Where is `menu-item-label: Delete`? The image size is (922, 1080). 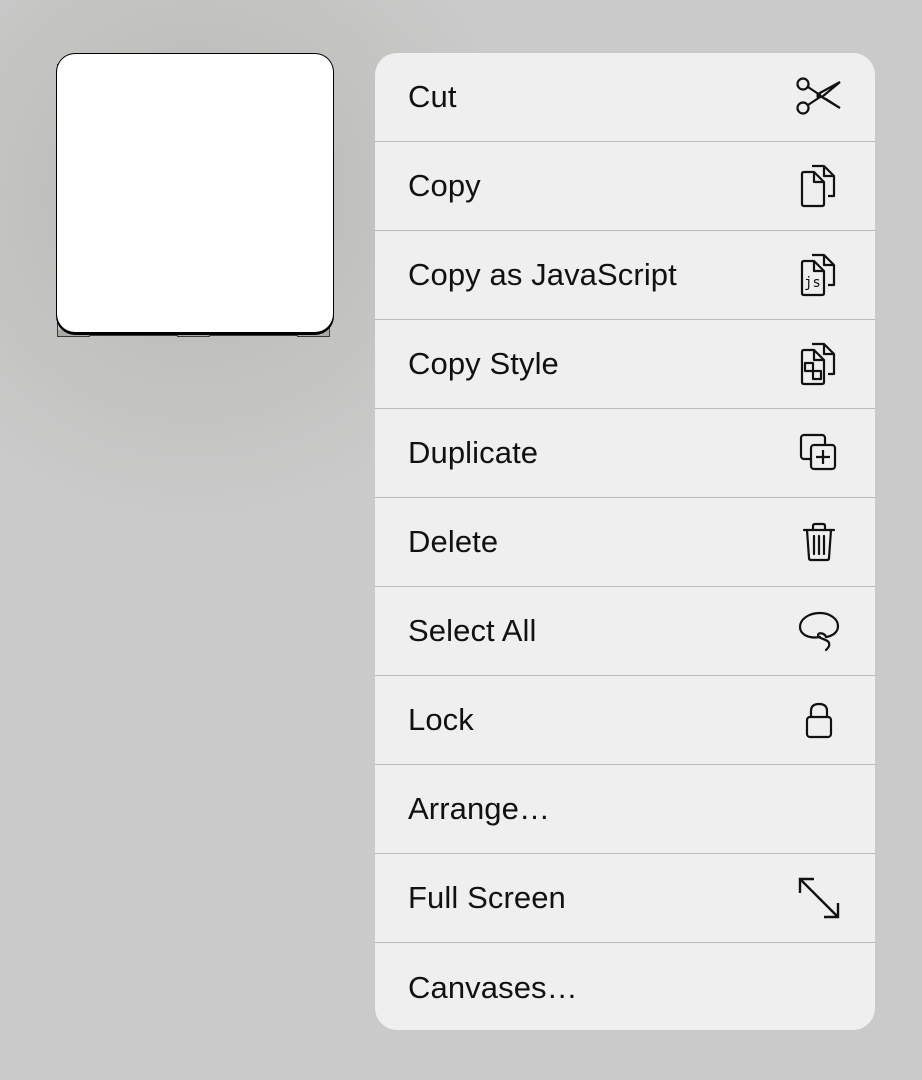
menu-item-label: Delete is located at coordinates (453, 541).